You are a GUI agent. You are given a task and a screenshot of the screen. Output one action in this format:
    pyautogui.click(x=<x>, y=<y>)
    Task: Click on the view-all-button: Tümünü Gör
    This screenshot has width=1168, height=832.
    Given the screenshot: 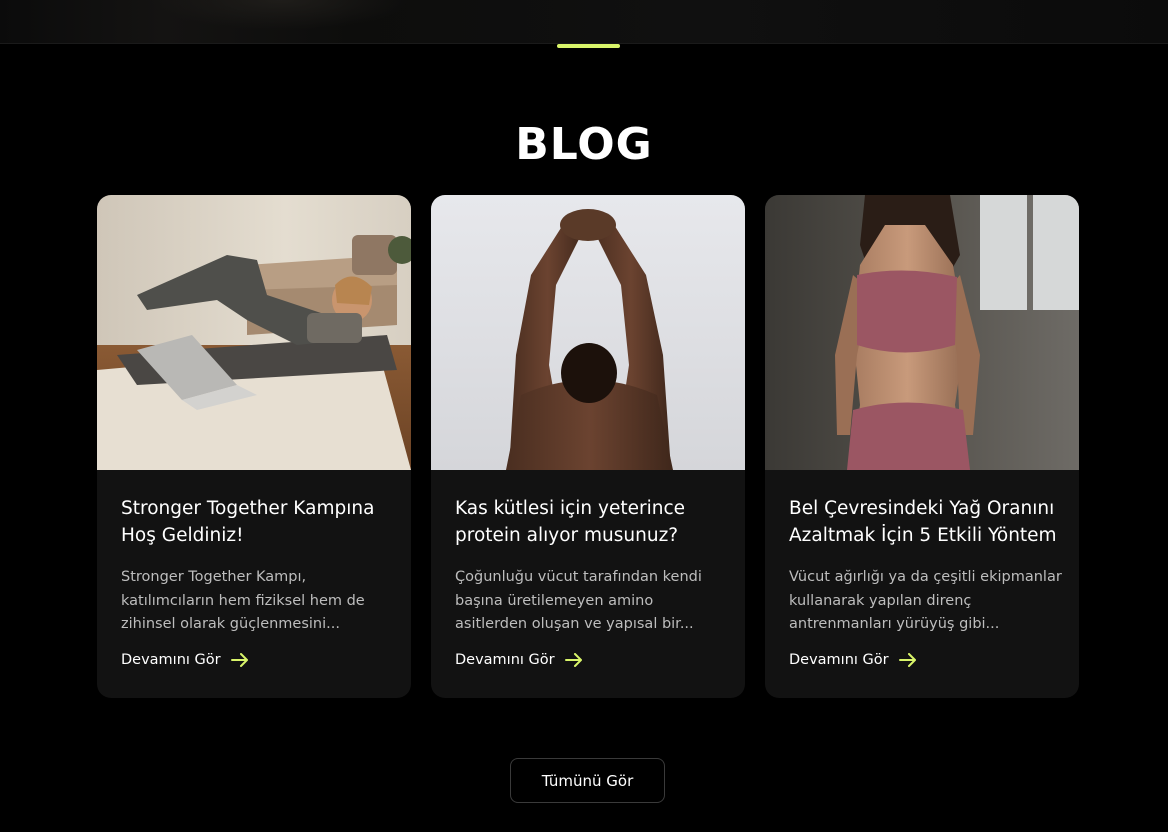 What is the action you would take?
    pyautogui.click(x=587, y=780)
    